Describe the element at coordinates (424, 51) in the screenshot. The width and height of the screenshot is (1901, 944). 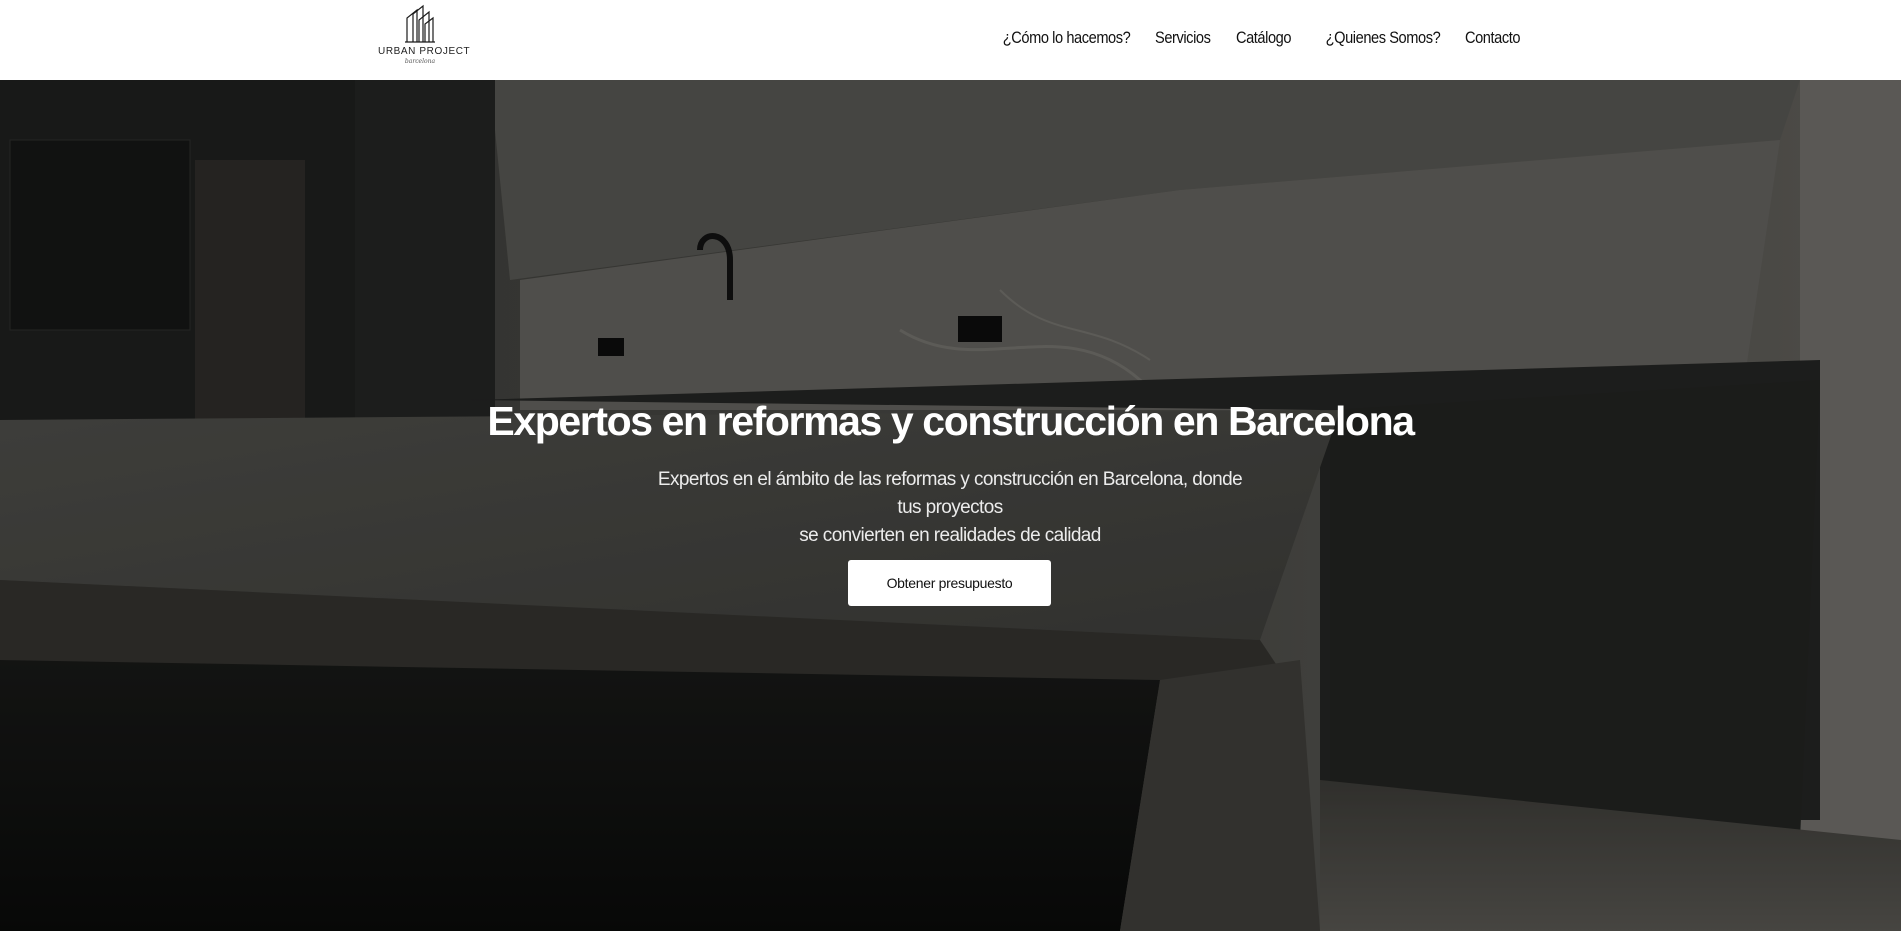
I see `logo-name: URBAN PROJECT` at that location.